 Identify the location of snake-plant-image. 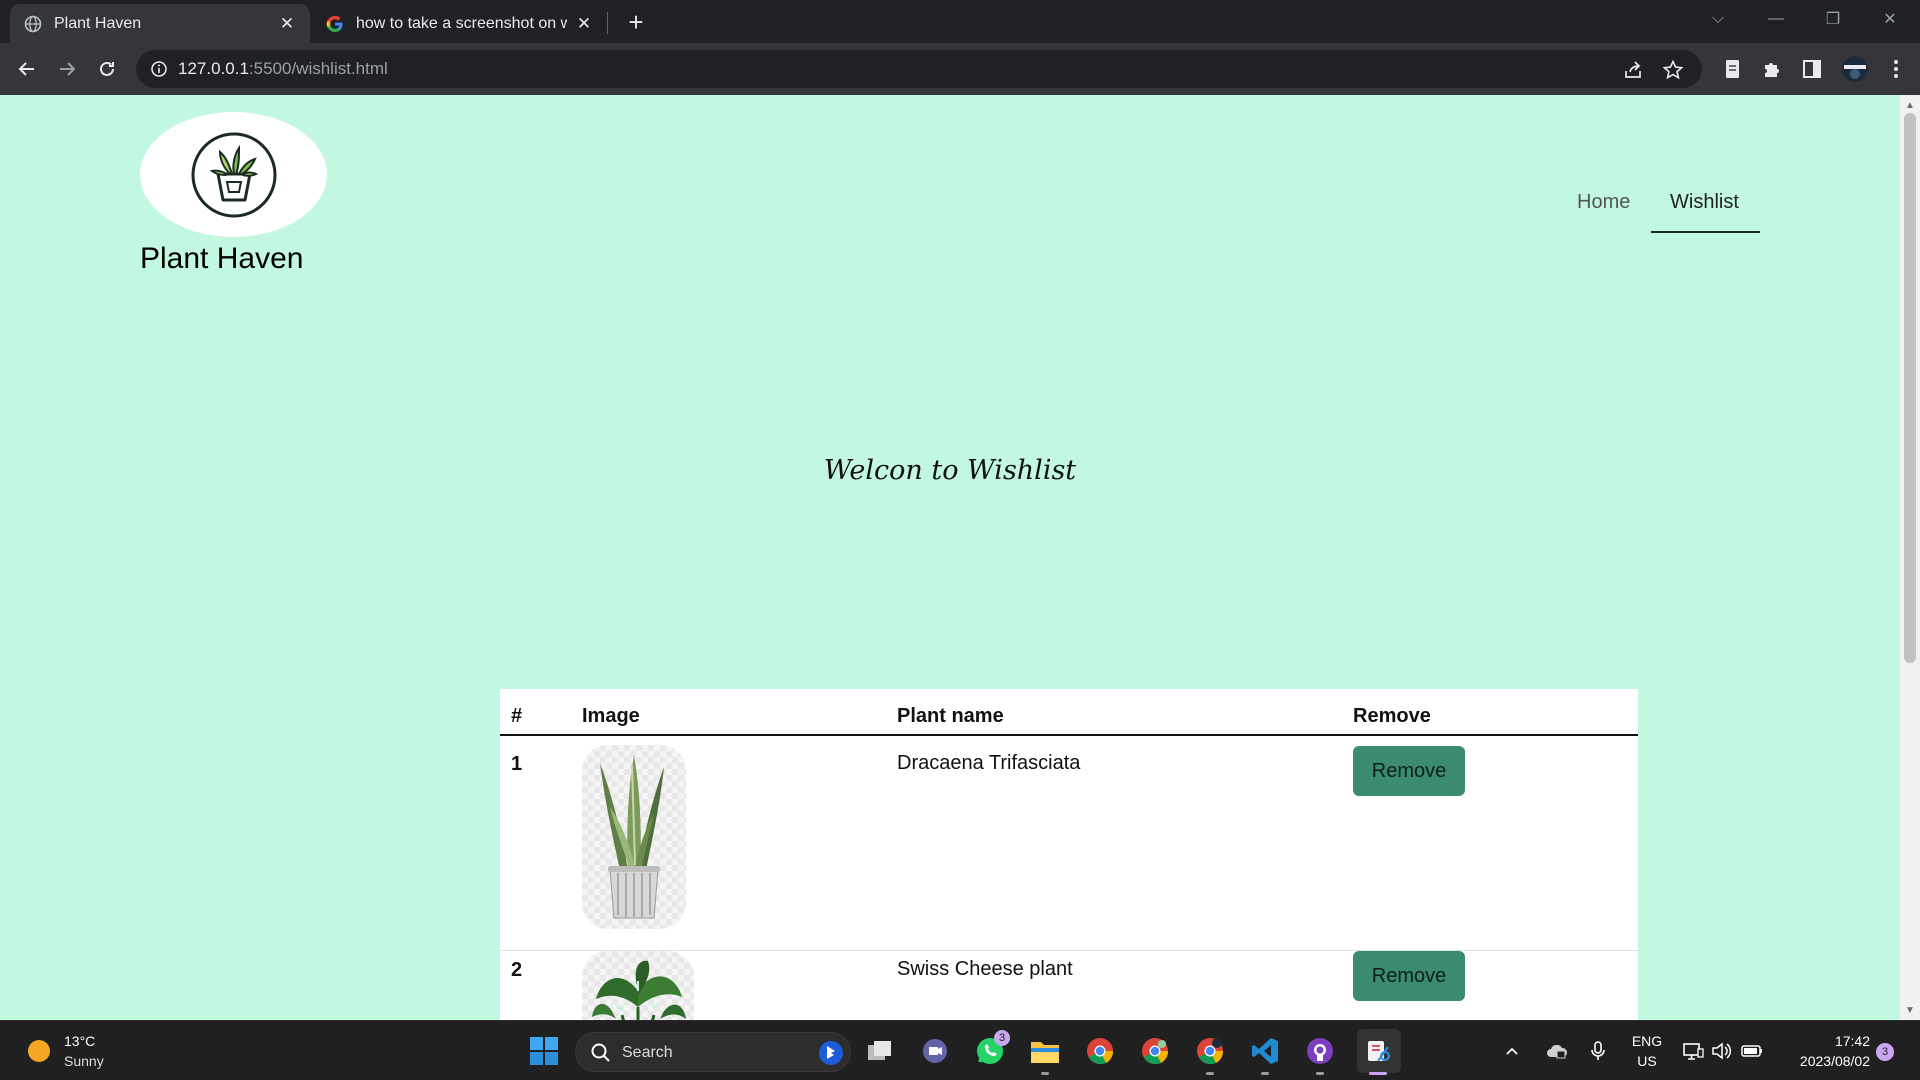
(634, 837).